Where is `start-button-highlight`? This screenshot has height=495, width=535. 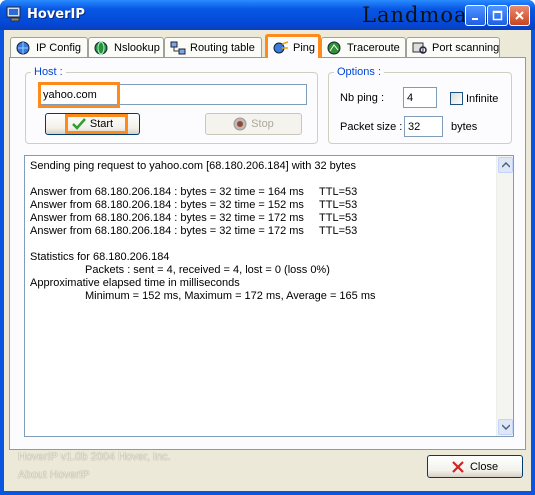
start-button-highlight is located at coordinates (96, 124).